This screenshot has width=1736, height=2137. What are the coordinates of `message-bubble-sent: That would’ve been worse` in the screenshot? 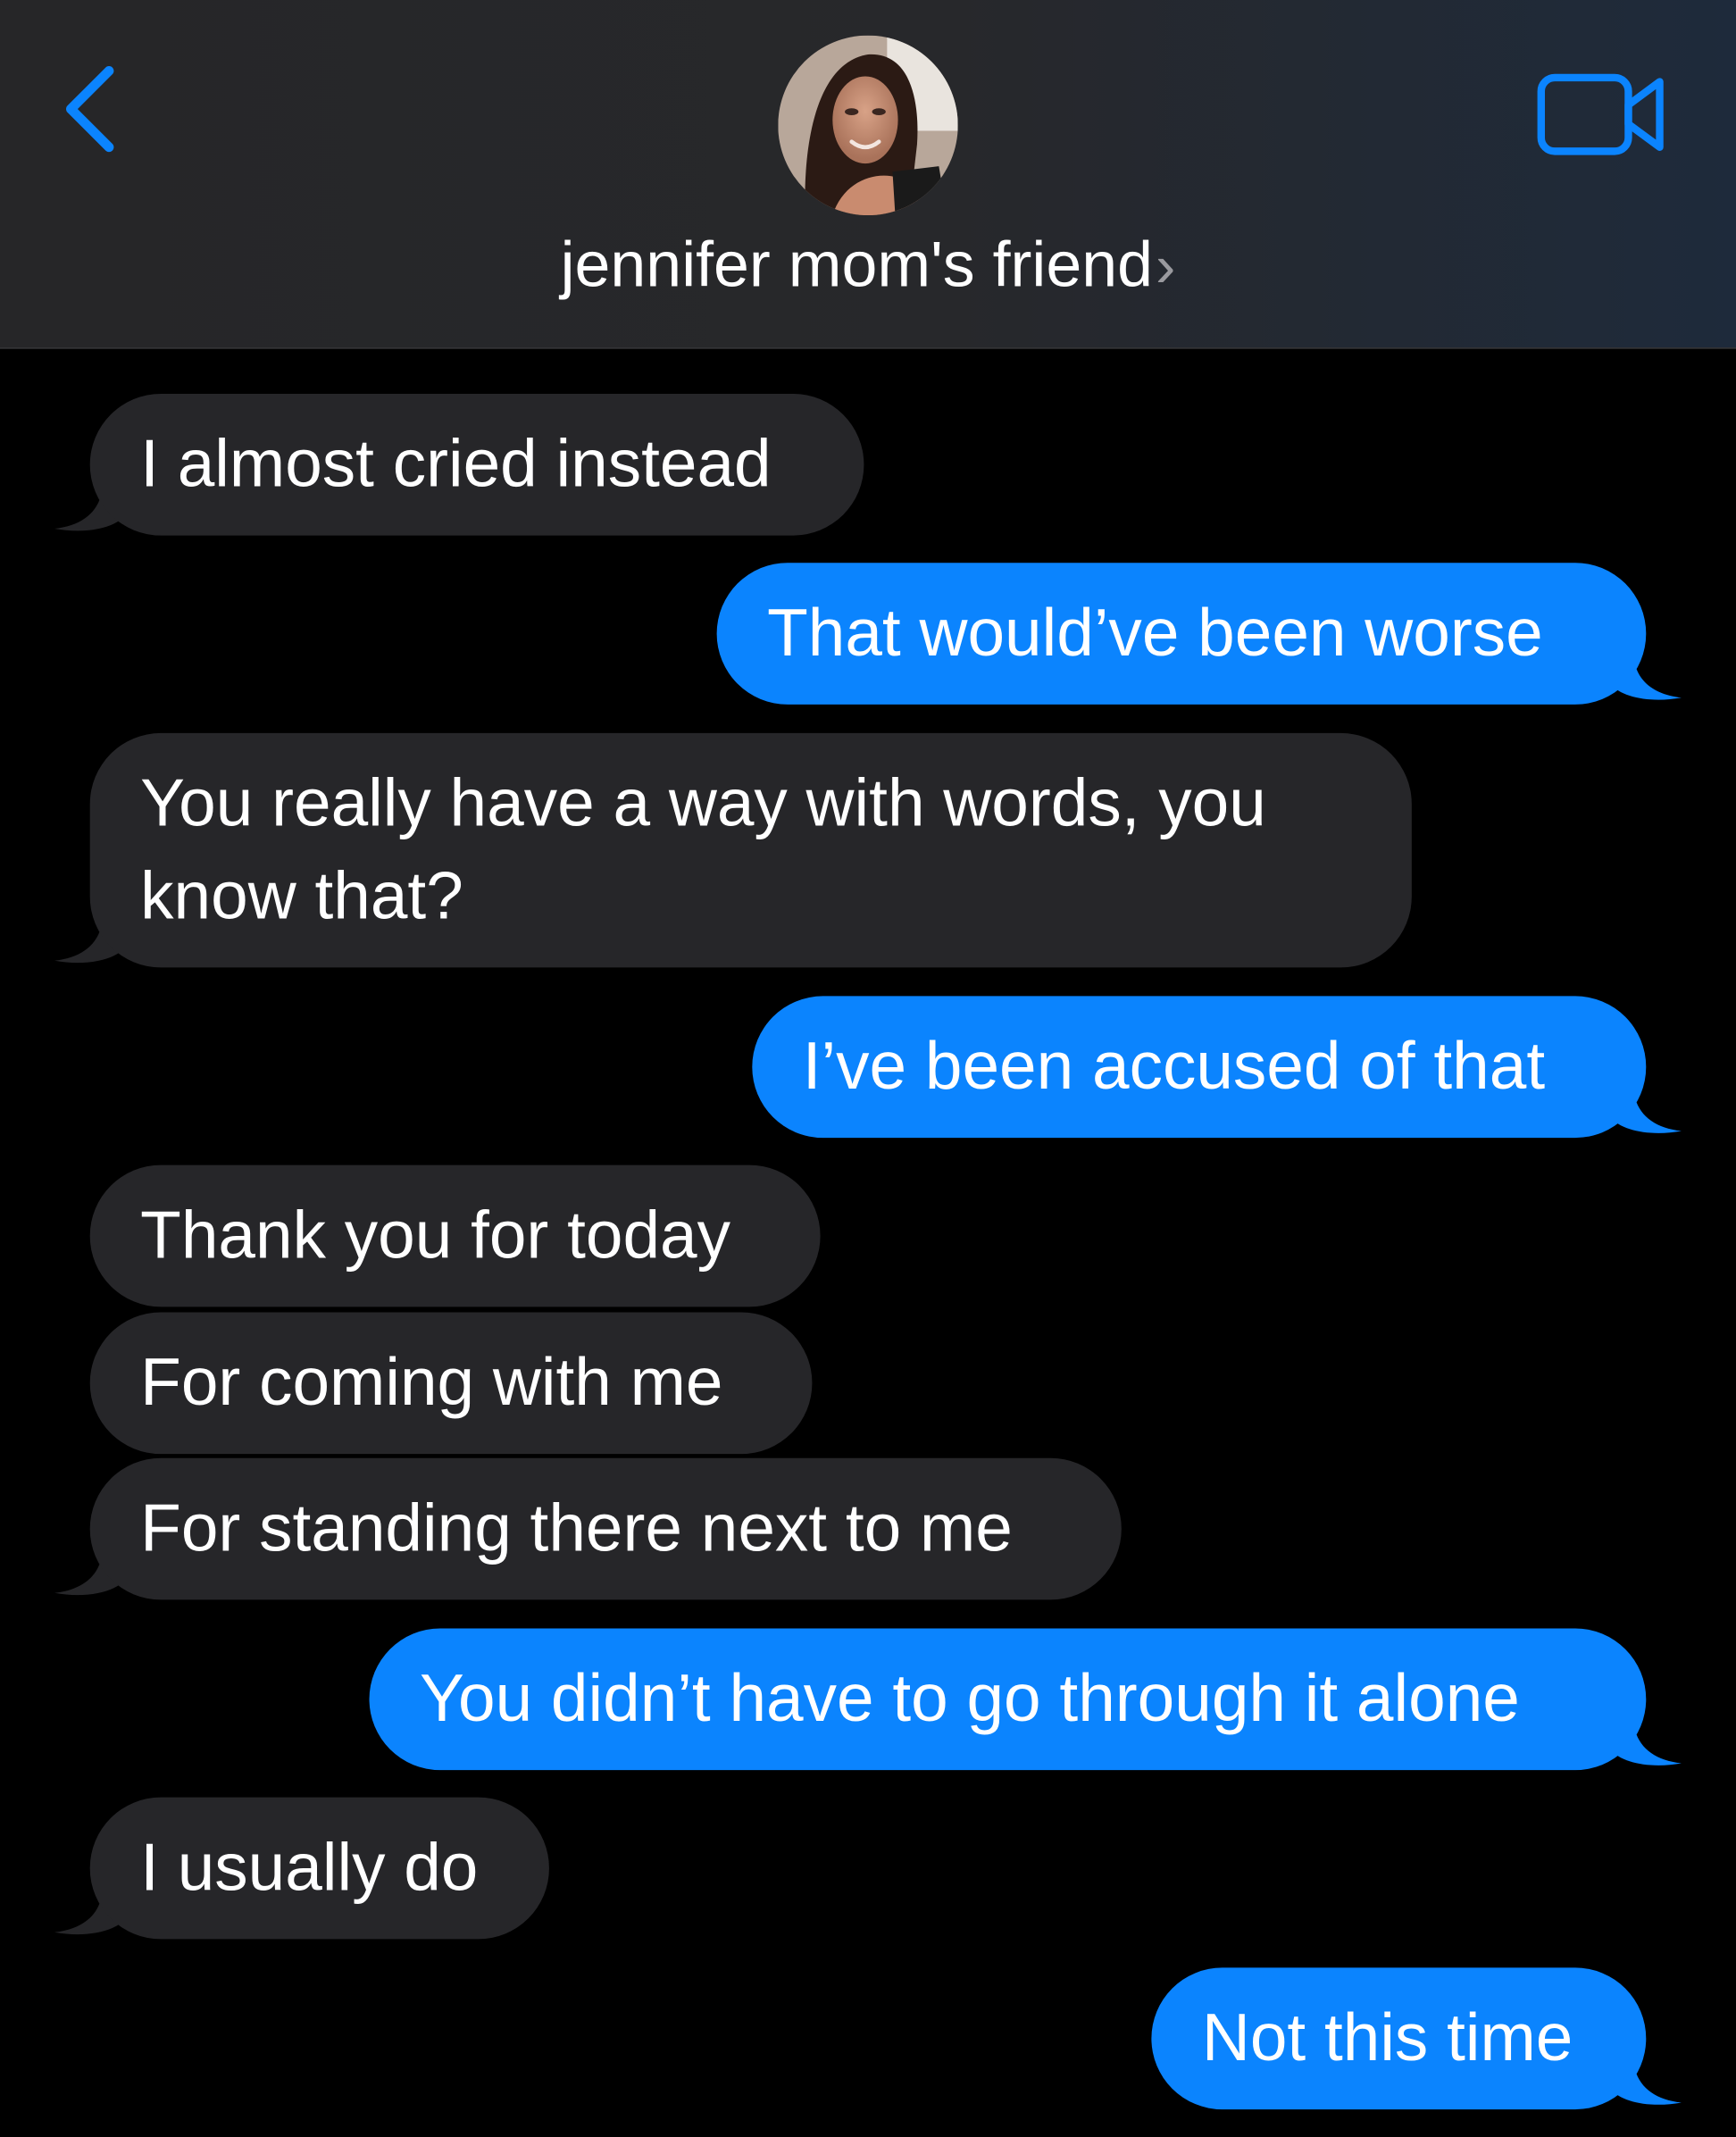 It's located at (1181, 634).